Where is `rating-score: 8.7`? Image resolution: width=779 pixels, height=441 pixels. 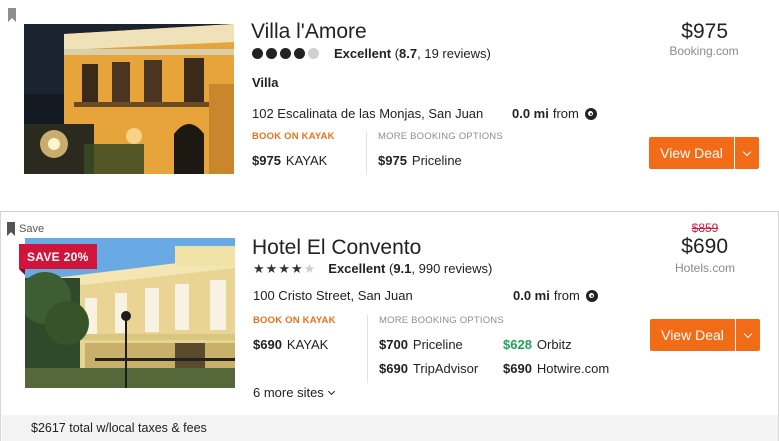 rating-score: 8.7 is located at coordinates (408, 53).